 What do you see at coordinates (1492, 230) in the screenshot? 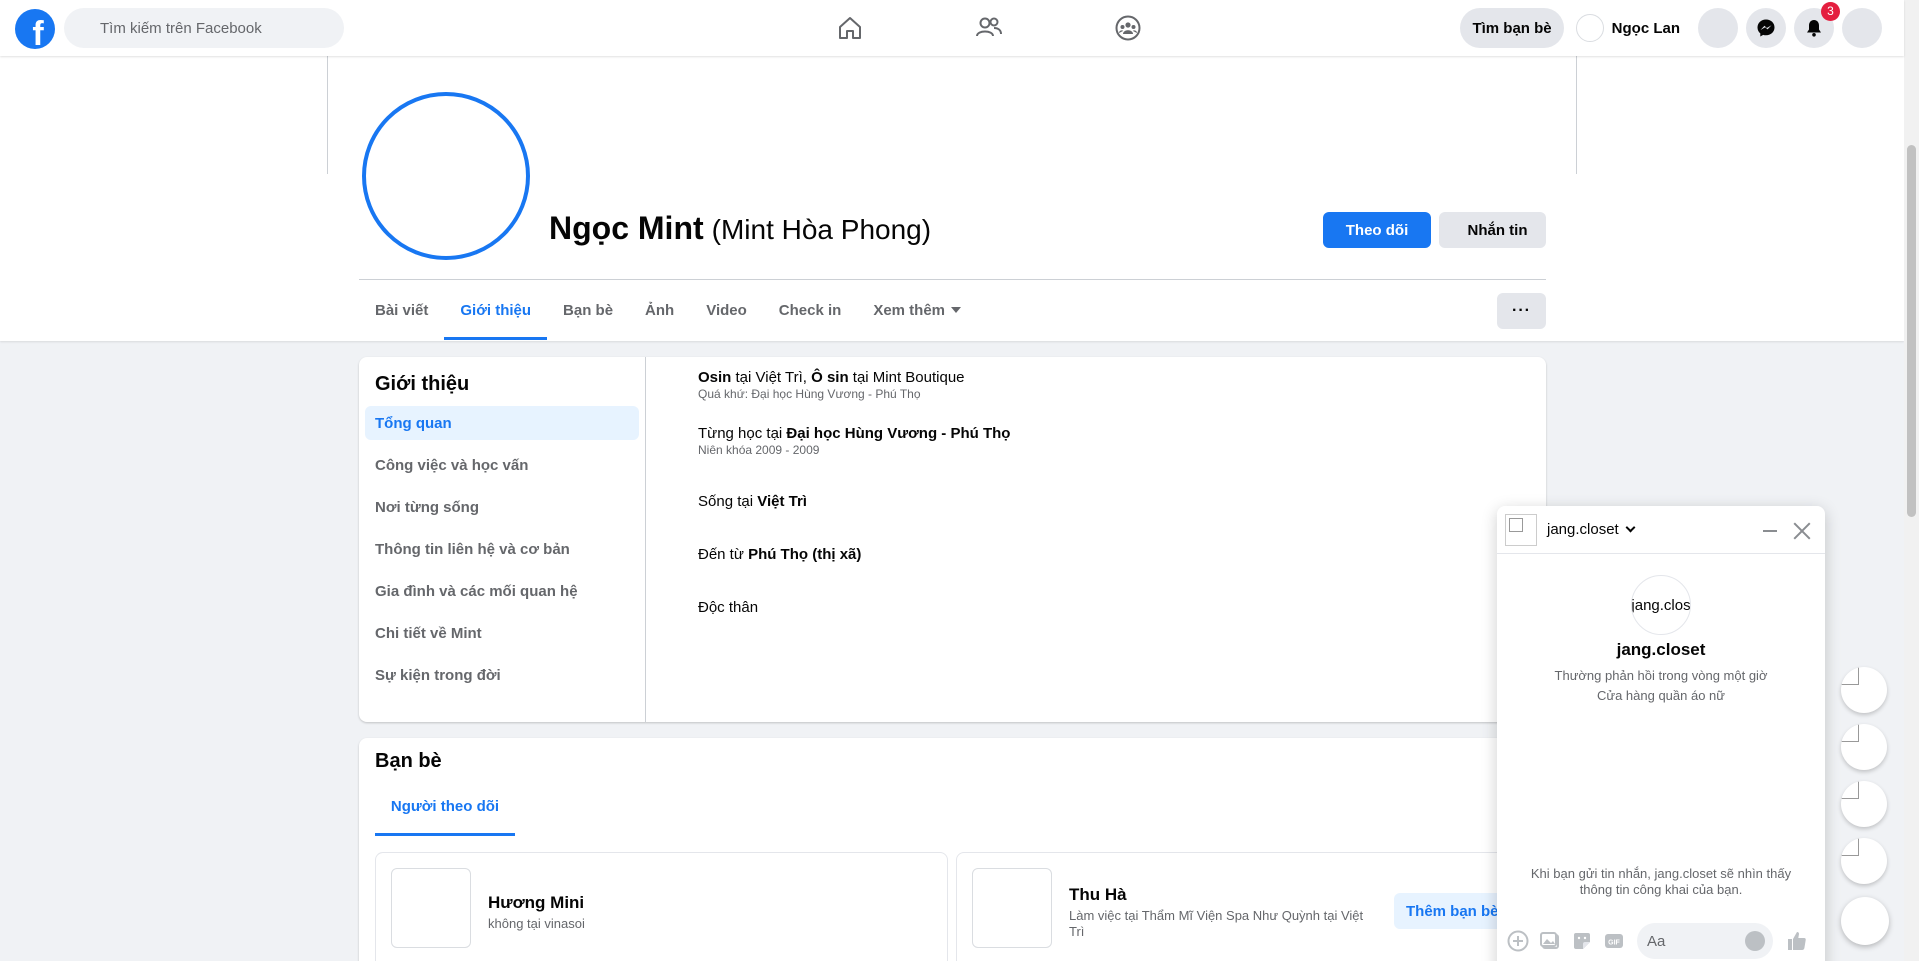
I see `message-button: Nhắn tin` at bounding box center [1492, 230].